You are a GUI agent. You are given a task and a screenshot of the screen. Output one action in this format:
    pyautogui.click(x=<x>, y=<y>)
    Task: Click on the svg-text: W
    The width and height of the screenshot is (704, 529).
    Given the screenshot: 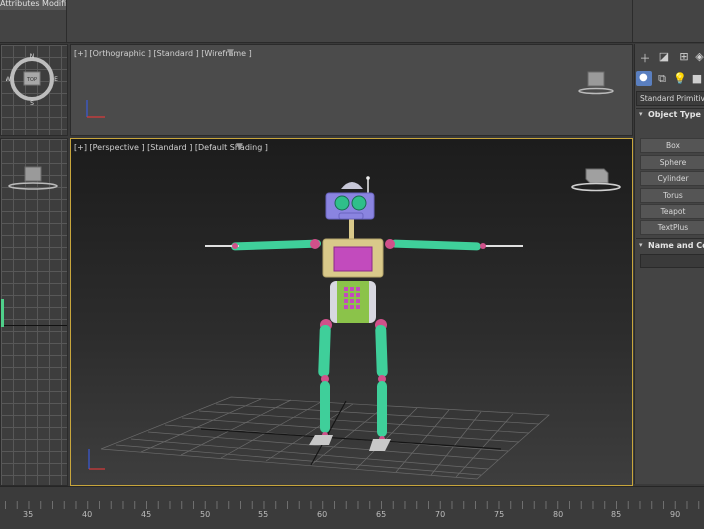 What is the action you would take?
    pyautogui.click(x=8, y=79)
    